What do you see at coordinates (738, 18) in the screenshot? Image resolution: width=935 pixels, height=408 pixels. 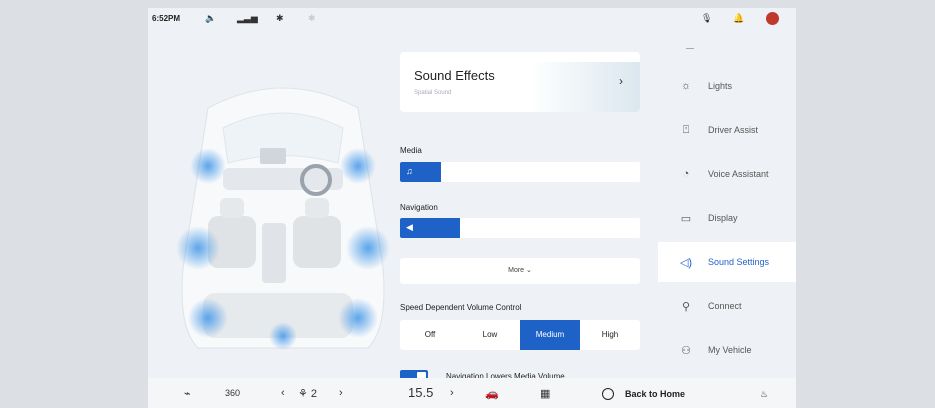 I see `bell-icon: 🔔` at bounding box center [738, 18].